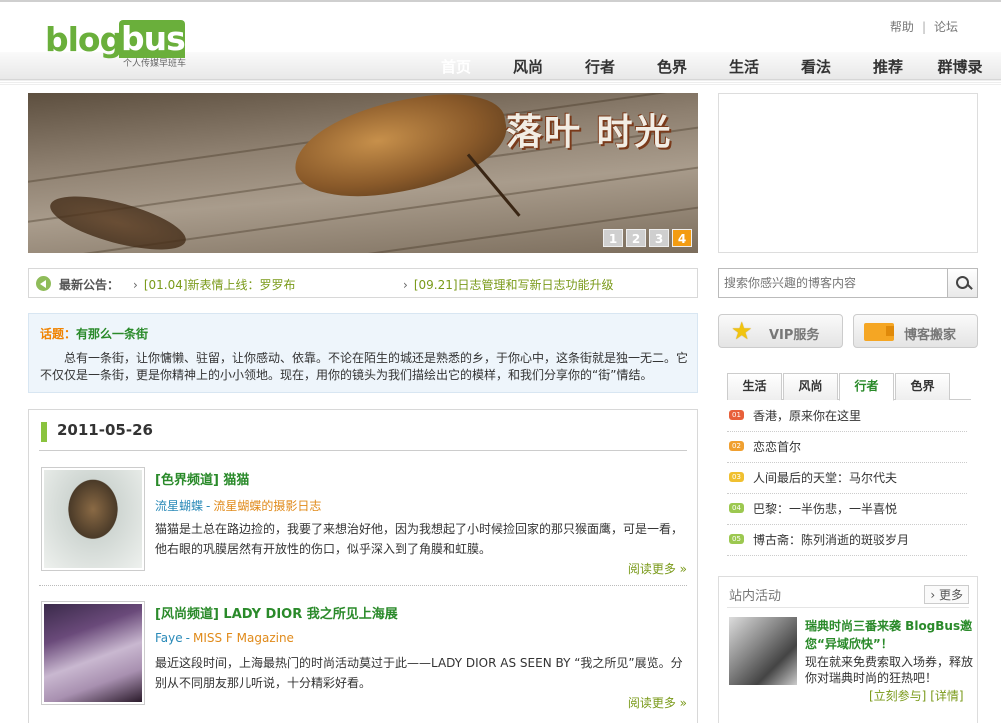 Image resolution: width=1001 pixels, height=723 pixels. I want to click on ranking-item: 04 巴黎：一半伤悲，一半喜悦, so click(847, 509).